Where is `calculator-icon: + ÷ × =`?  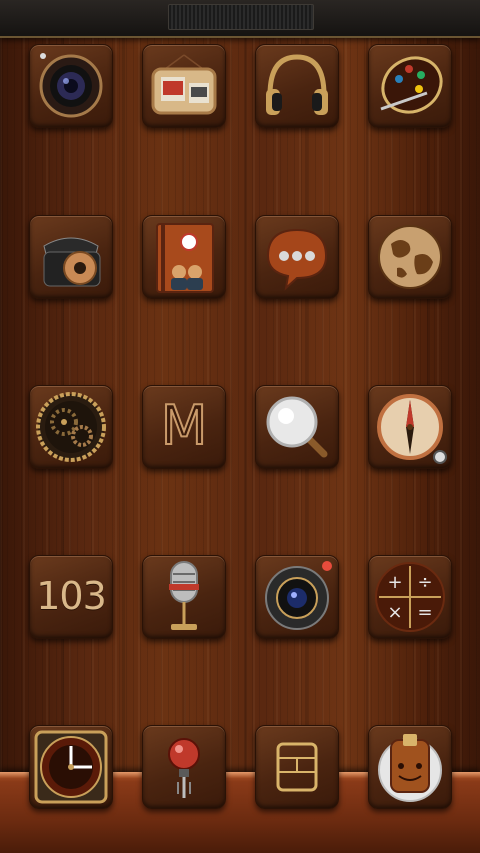 calculator-icon: + ÷ × = is located at coordinates (410, 597).